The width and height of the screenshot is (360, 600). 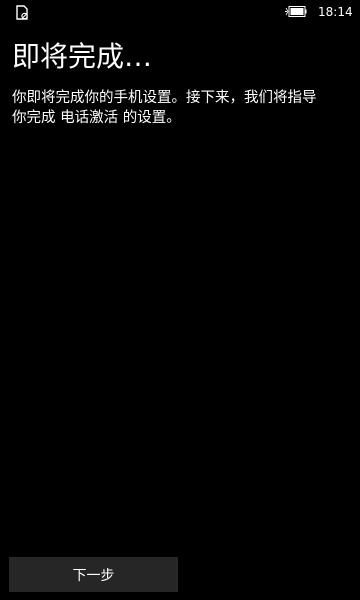 What do you see at coordinates (36, 118) in the screenshot?
I see `description-line-2-prefix: 你完成` at bounding box center [36, 118].